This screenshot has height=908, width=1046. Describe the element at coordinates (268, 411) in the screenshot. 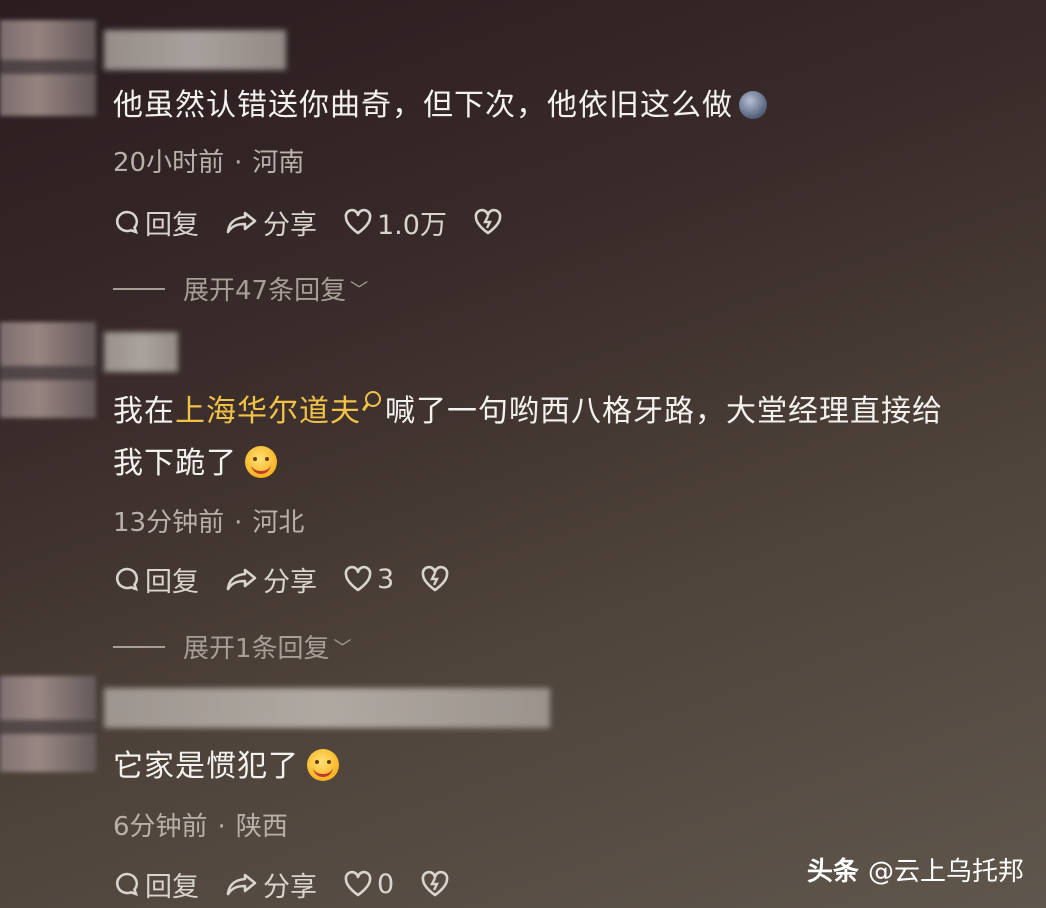

I see `location-link: 上海华尔道夫` at that location.